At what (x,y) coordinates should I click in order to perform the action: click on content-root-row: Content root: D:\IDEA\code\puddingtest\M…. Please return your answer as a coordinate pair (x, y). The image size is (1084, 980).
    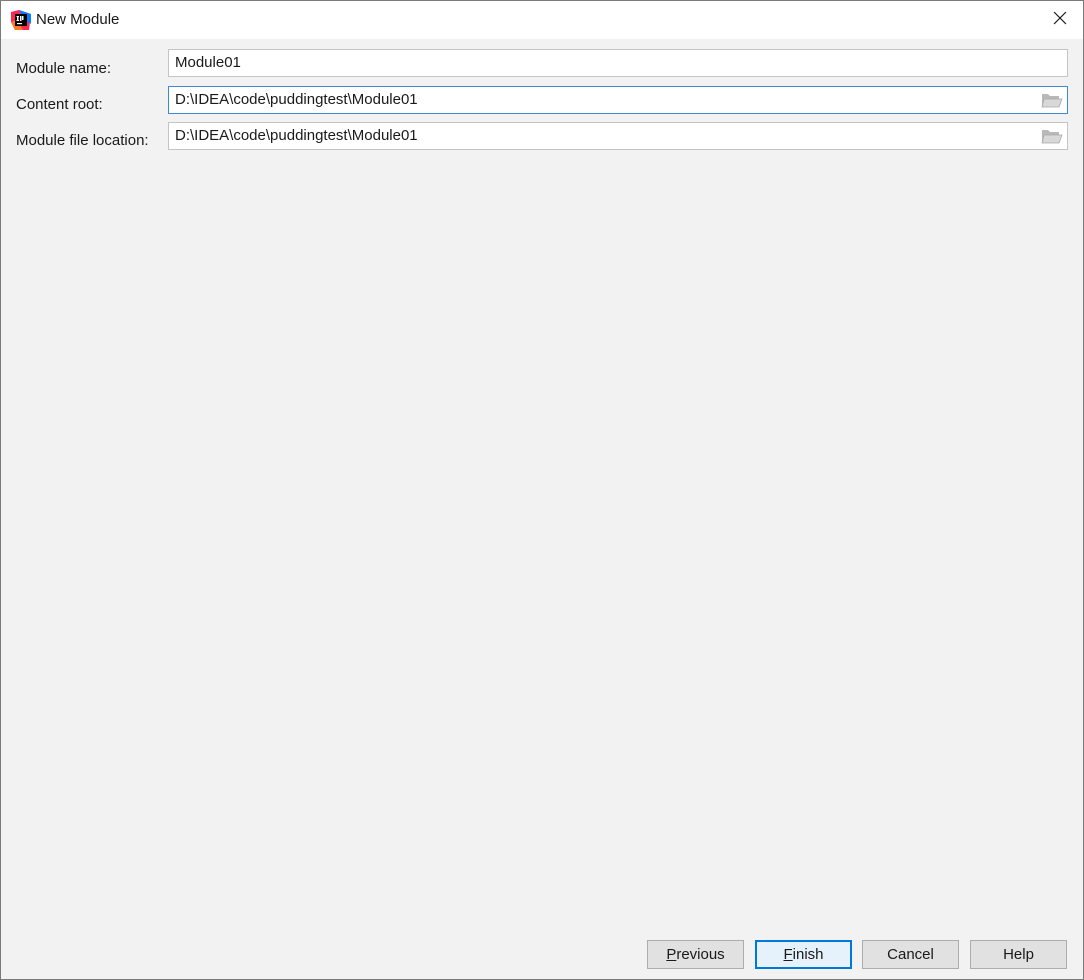
    Looking at the image, I should click on (542, 100).